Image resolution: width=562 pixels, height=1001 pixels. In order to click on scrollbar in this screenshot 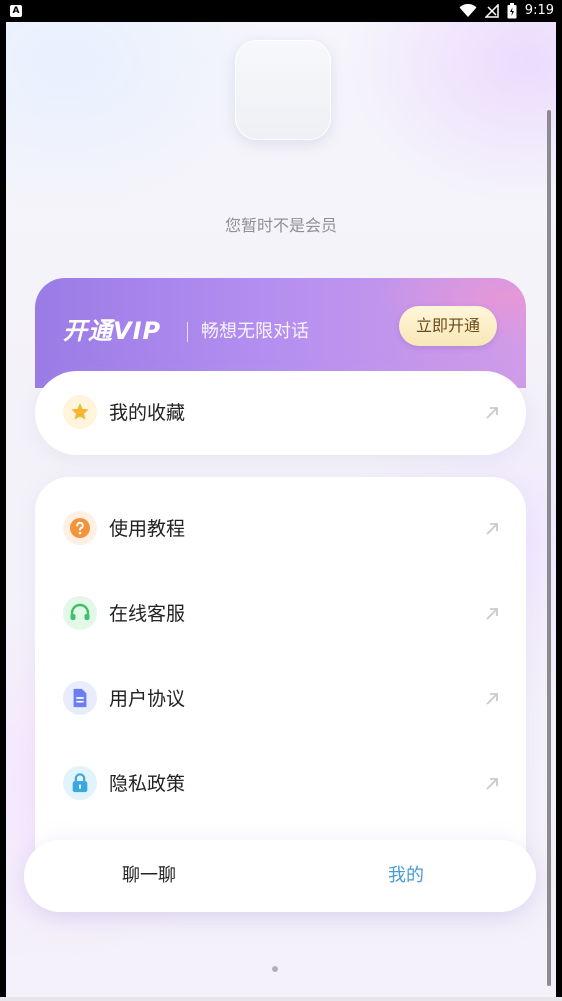, I will do `click(549, 548)`.